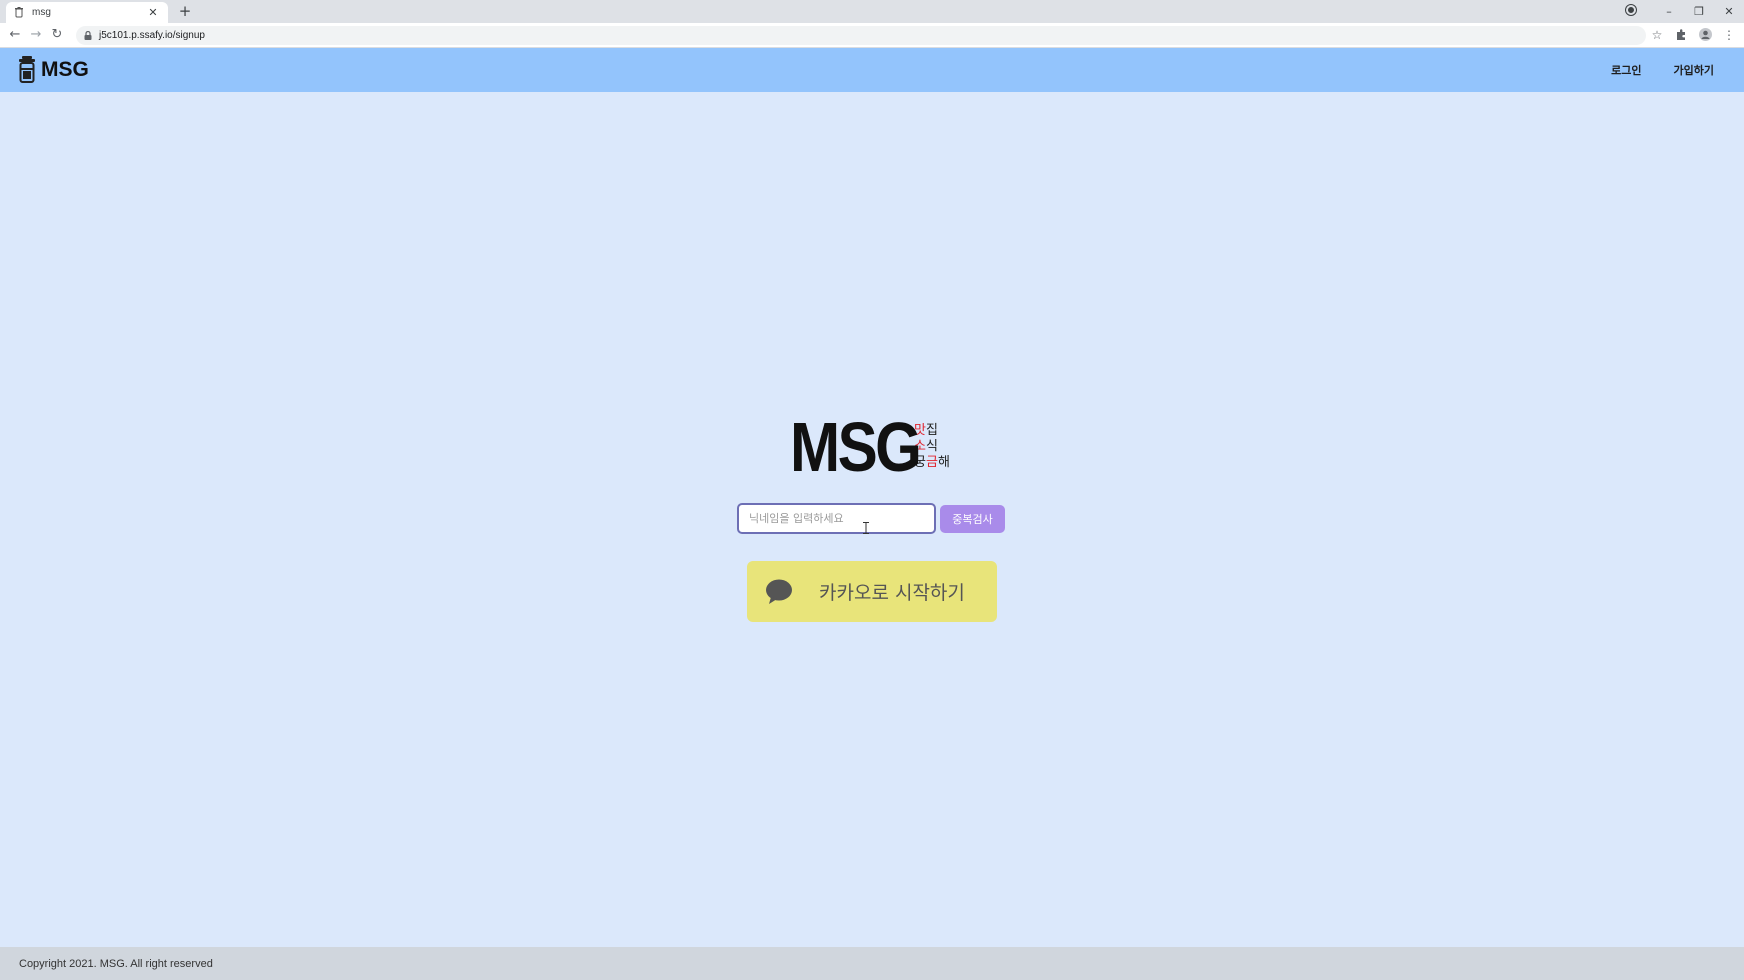  I want to click on reload-button: ↻, so click(57, 35).